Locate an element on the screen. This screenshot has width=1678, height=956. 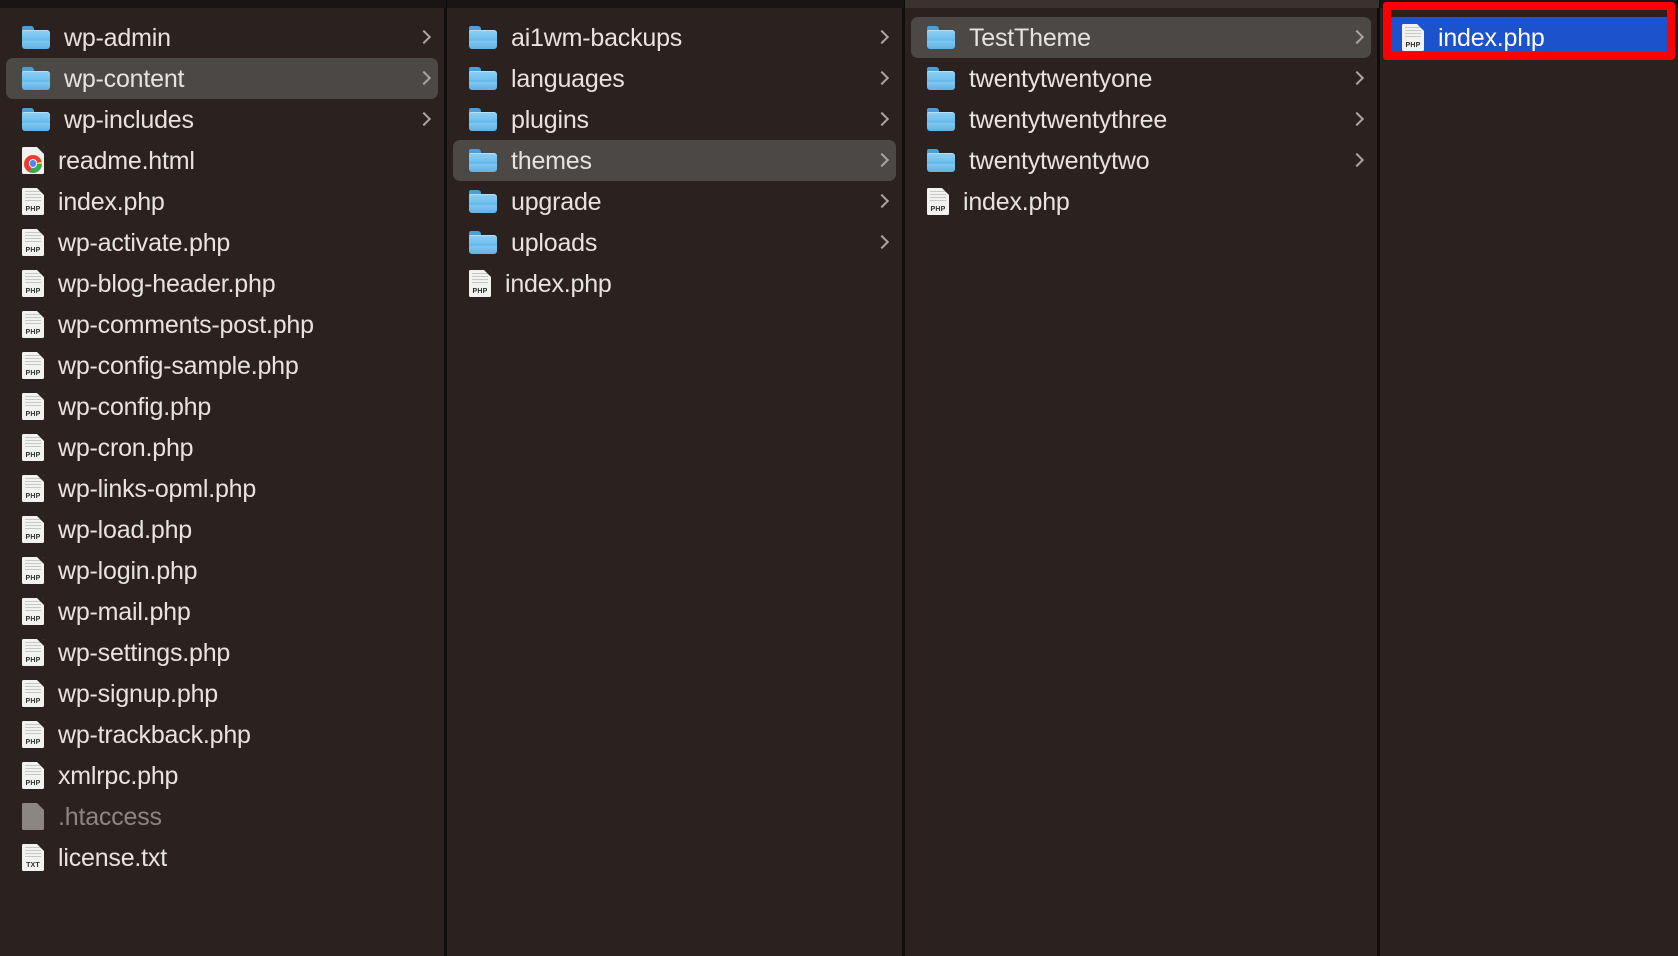
folder-row: twentytwentytwo is located at coordinates (1141, 160).